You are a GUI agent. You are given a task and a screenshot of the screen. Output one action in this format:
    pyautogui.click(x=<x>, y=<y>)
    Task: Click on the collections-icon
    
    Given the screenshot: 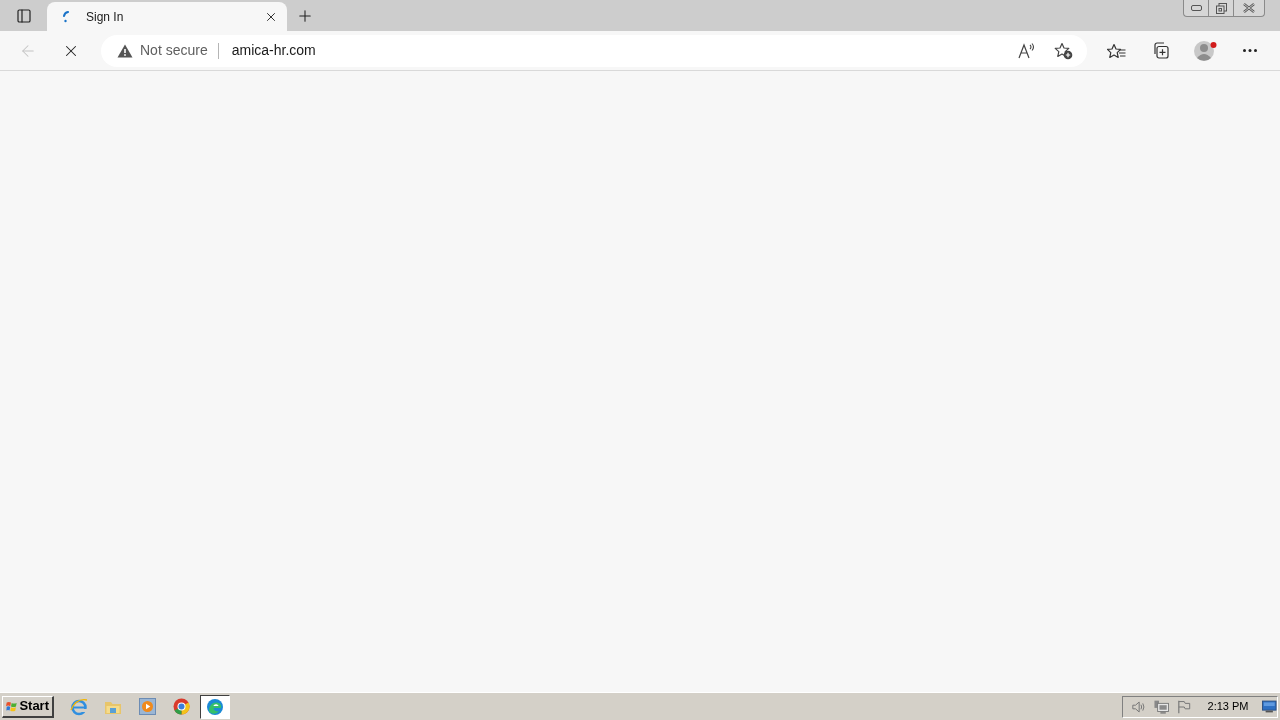 What is the action you would take?
    pyautogui.click(x=1160, y=50)
    